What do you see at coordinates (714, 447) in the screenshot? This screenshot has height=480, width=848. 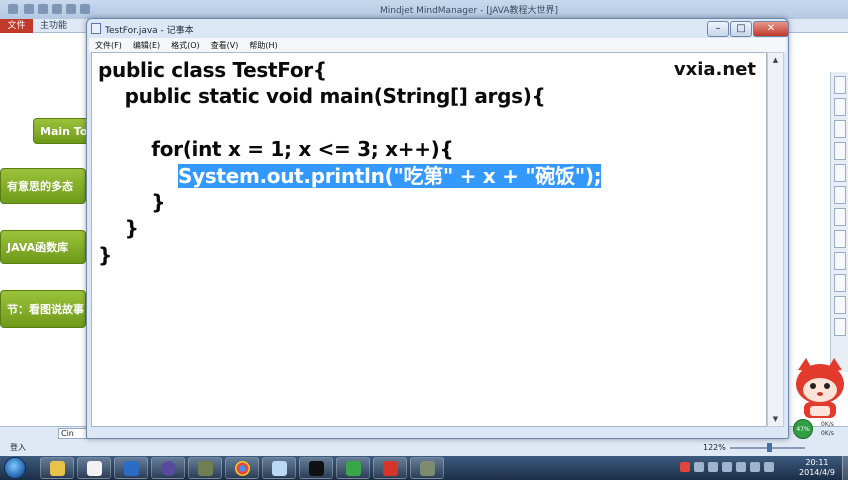 I see `zoom-level: 122%` at bounding box center [714, 447].